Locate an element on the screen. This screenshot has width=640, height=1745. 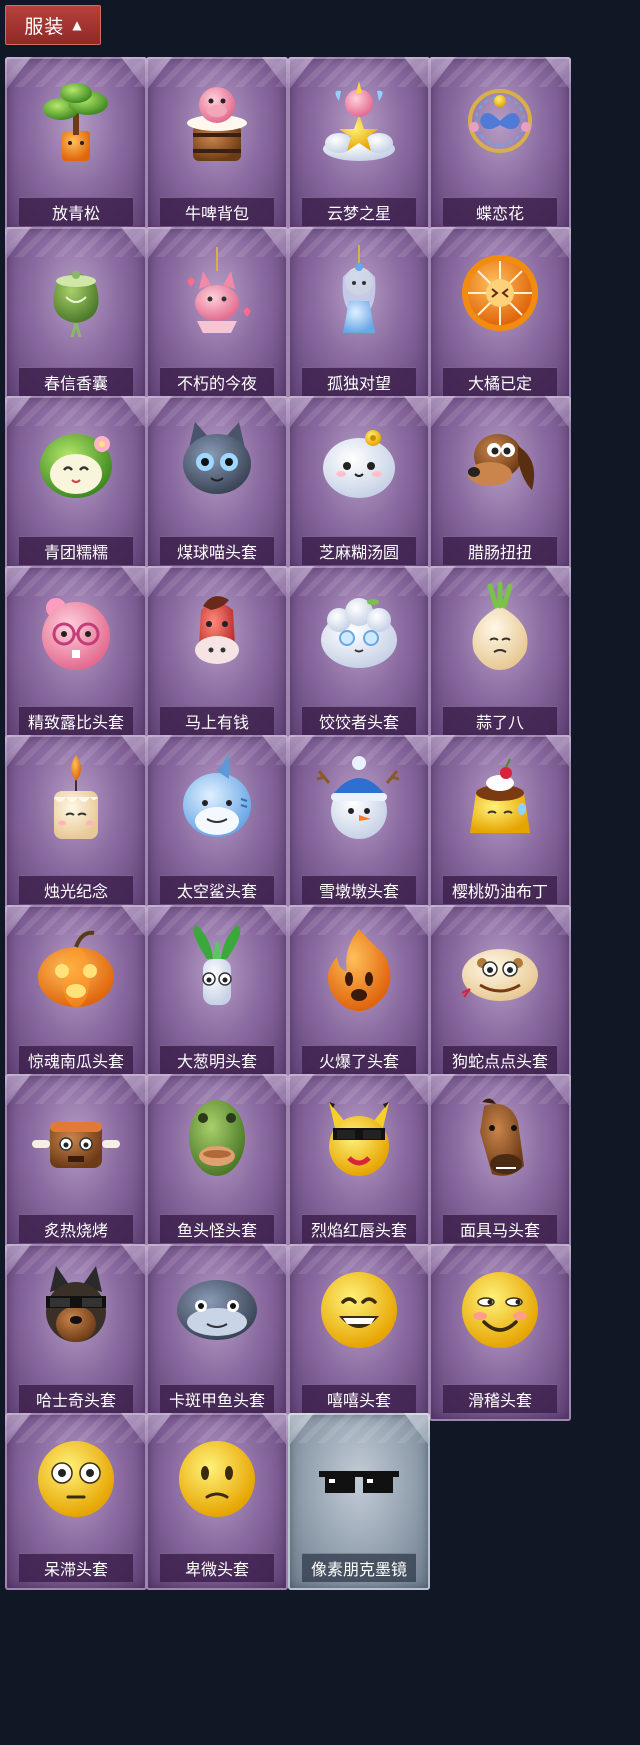
item-name: 炙热烧烤 is located at coordinates (75, 1230).